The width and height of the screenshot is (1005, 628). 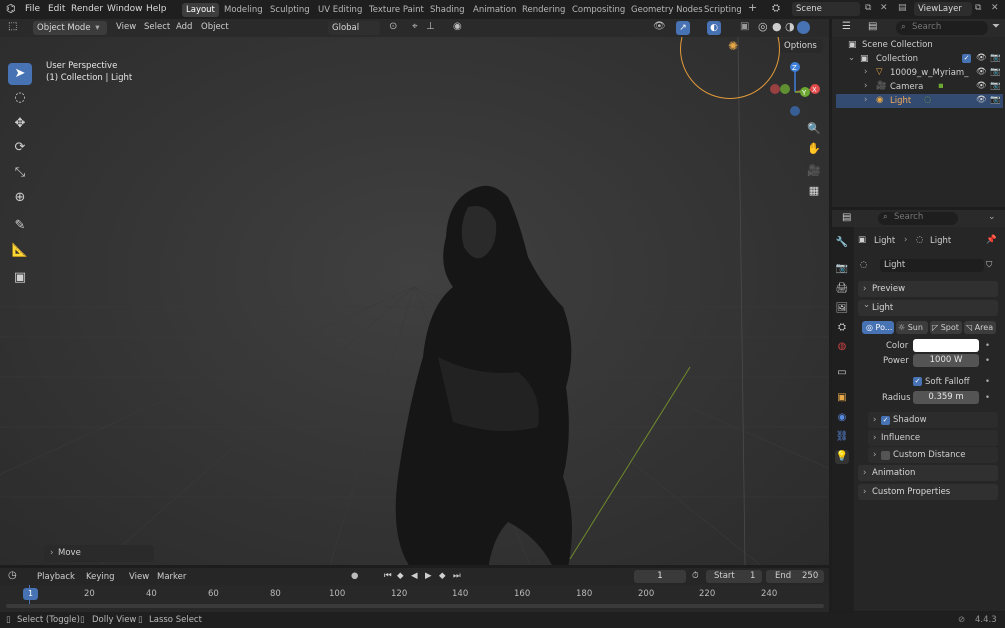 What do you see at coordinates (927, 100) in the screenshot?
I see `light-data-icon: ◌` at bounding box center [927, 100].